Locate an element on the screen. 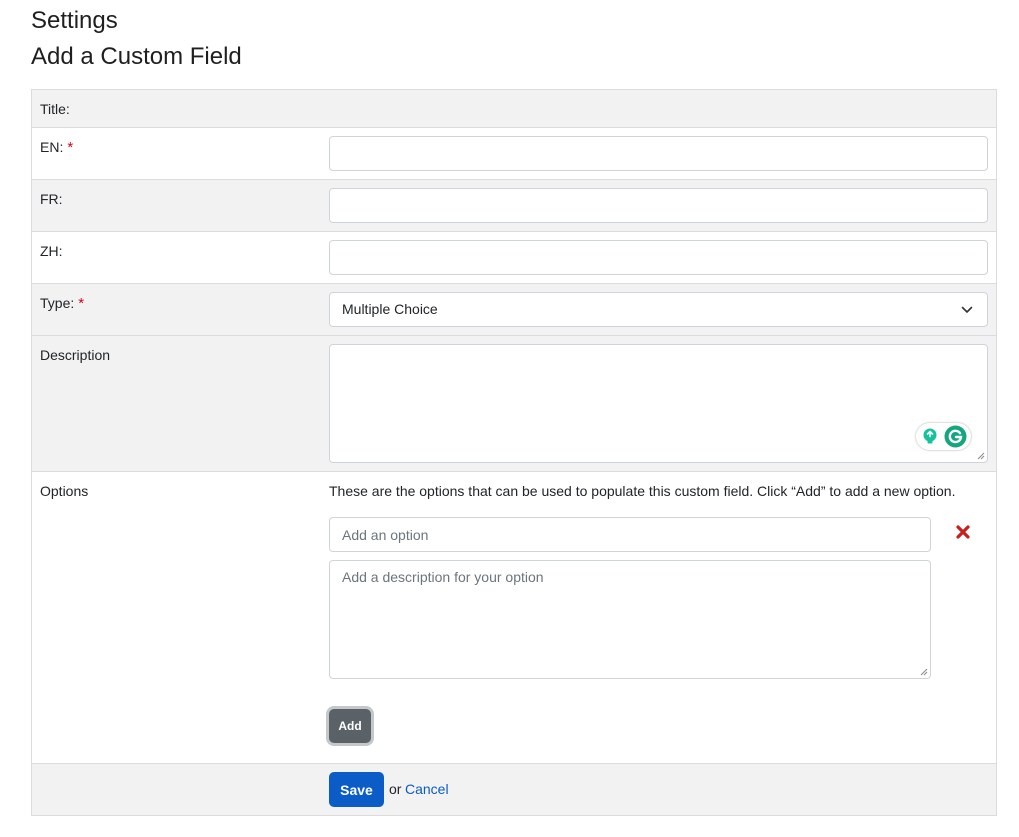  zh-control is located at coordinates (658, 257).